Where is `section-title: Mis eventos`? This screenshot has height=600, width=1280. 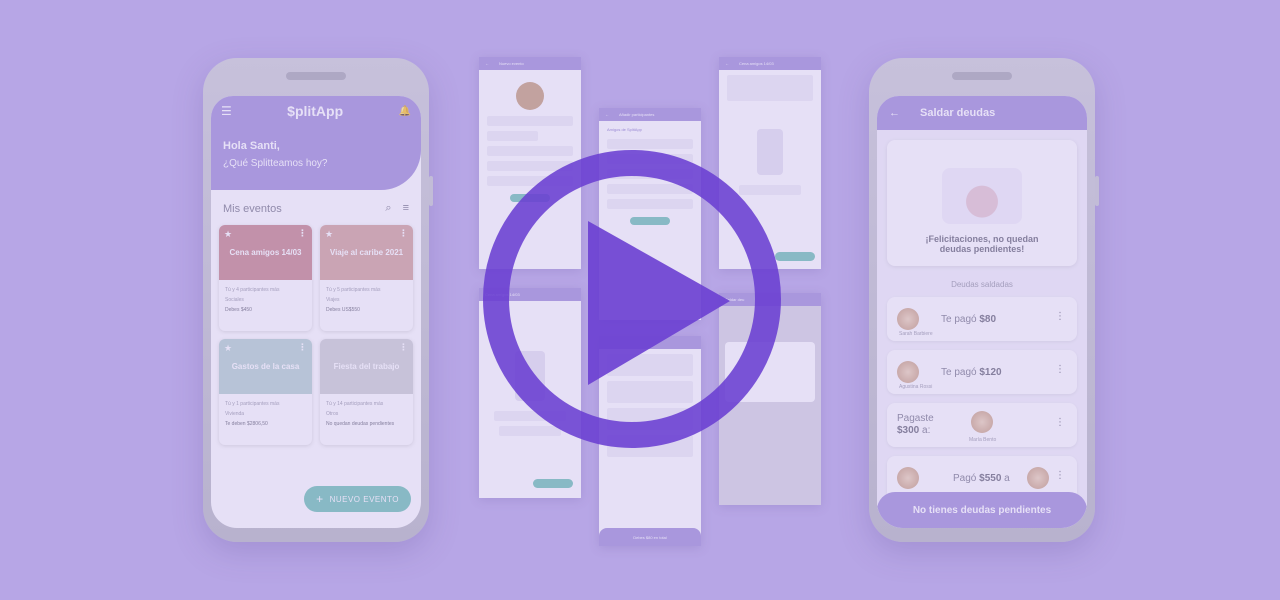 section-title: Mis eventos is located at coordinates (252, 208).